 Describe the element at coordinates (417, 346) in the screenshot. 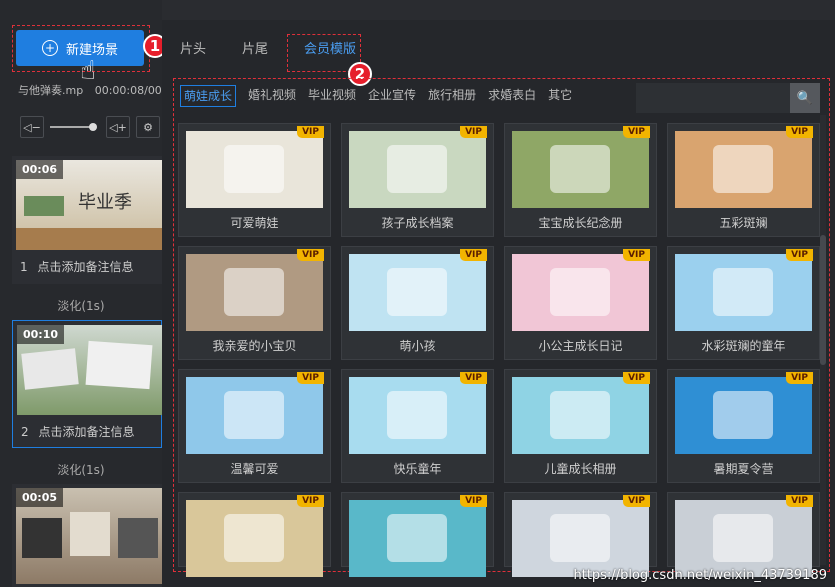

I see `template-title: 萌小孩` at that location.